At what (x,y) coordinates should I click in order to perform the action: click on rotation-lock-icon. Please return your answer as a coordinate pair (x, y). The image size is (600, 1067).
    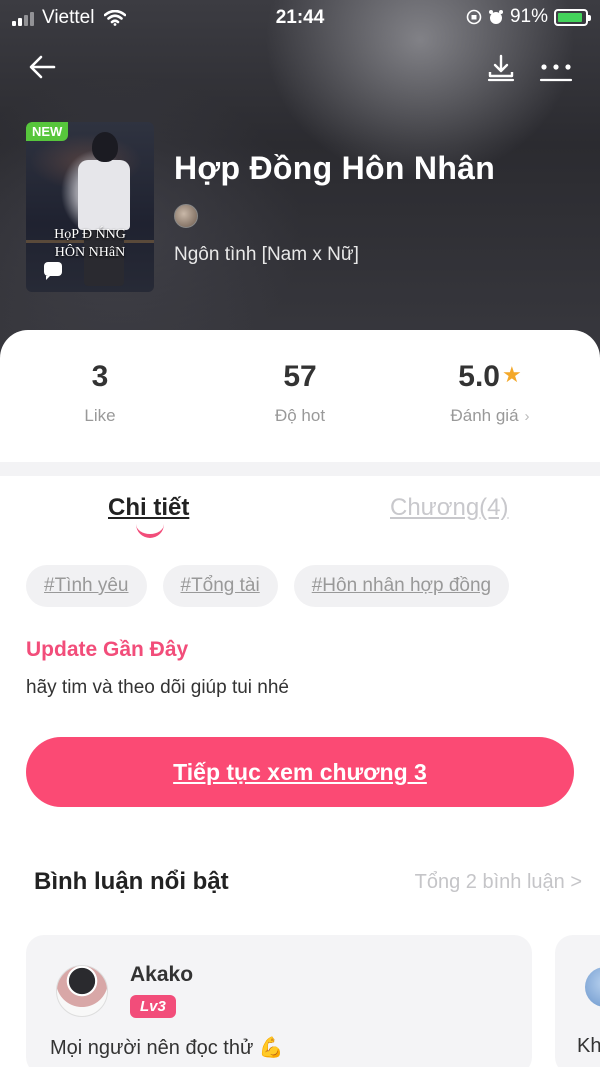
    Looking at the image, I should click on (474, 17).